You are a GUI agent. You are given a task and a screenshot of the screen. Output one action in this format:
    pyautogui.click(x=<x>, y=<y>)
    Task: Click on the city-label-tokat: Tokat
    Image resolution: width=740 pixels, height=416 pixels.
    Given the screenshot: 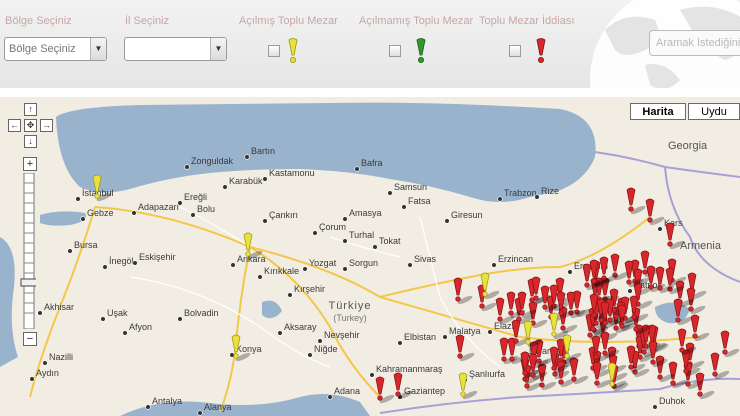 What is the action you would take?
    pyautogui.click(x=390, y=241)
    